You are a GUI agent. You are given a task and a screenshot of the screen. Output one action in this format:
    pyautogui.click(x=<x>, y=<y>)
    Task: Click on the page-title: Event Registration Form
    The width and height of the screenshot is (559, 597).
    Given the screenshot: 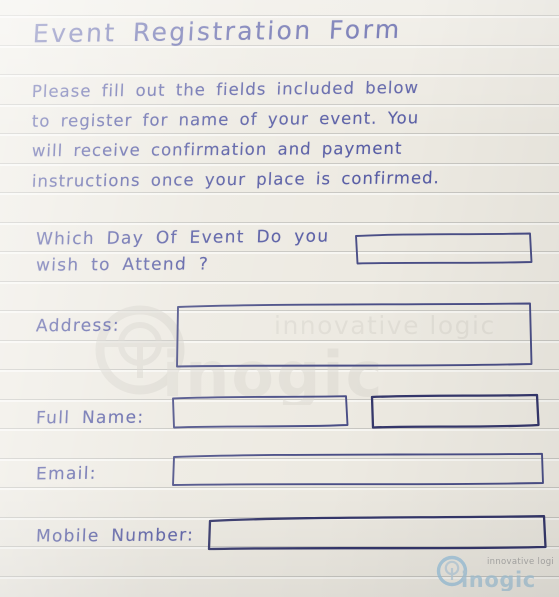 What is the action you would take?
    pyautogui.click(x=217, y=31)
    